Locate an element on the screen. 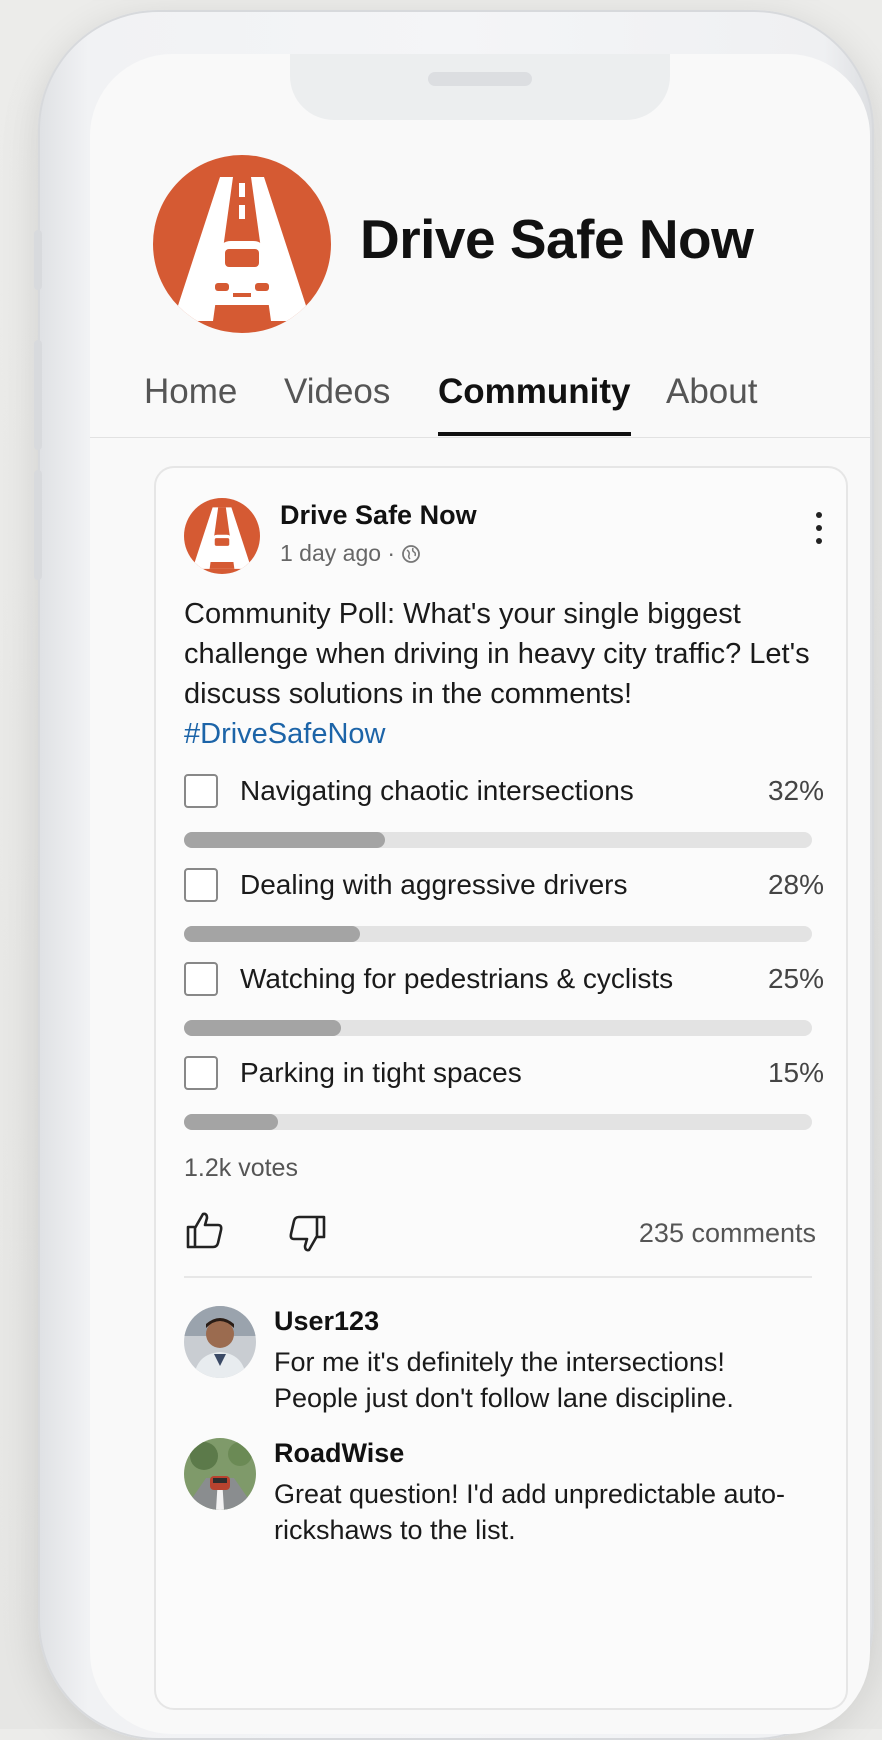 Image resolution: width=882 pixels, height=1740 pixels. channel-title: Drive Safe Now is located at coordinates (557, 239).